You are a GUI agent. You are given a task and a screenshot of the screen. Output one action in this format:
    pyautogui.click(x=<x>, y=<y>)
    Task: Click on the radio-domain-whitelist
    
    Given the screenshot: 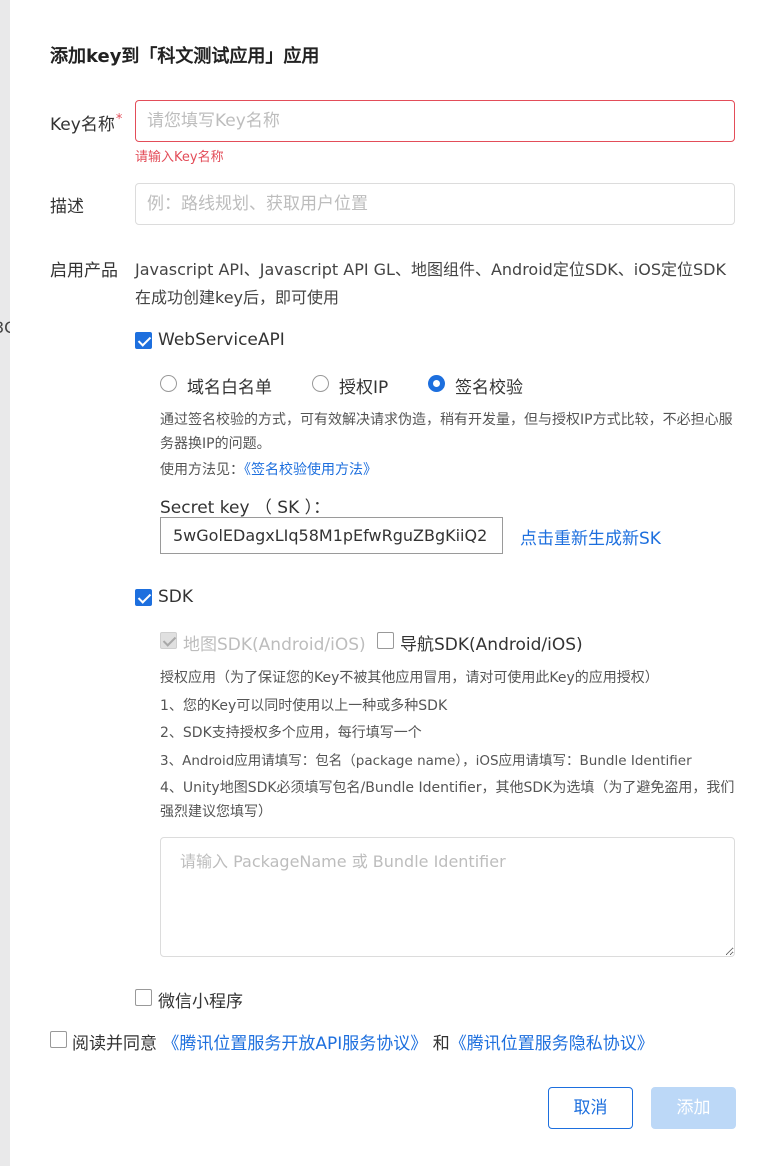 What is the action you would take?
    pyautogui.click(x=168, y=383)
    